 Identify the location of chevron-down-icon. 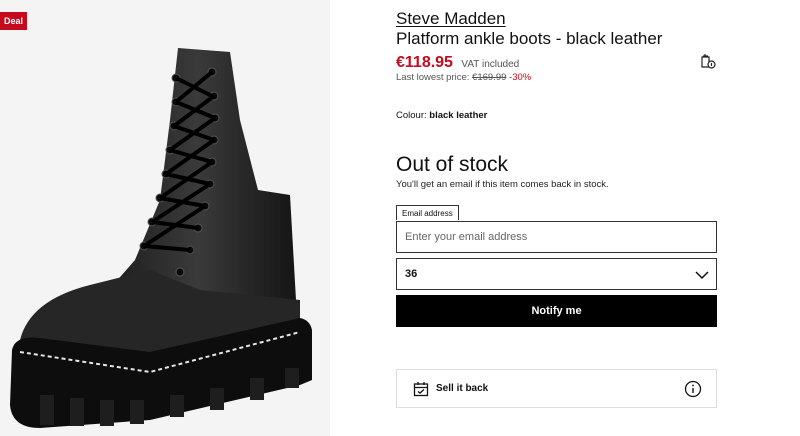
(702, 275).